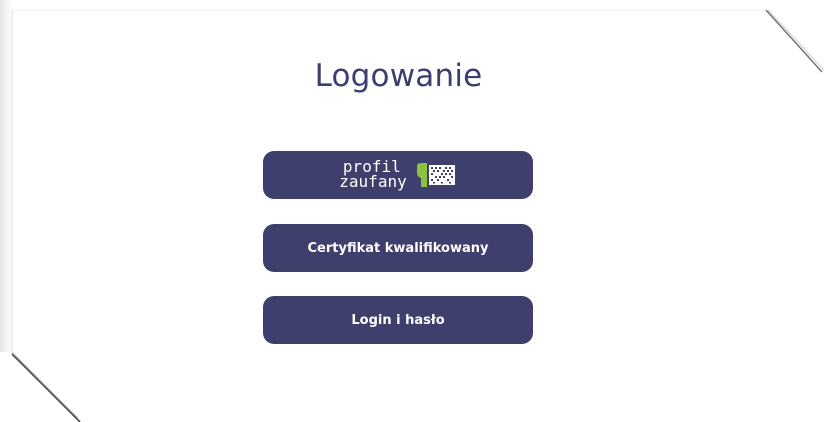 This screenshot has width=824, height=422. I want to click on profil-zaufany-line2: zaufany, so click(373, 181).